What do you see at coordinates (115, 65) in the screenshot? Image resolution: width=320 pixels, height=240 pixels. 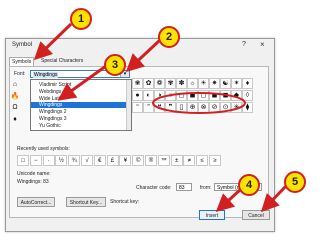 I see `callout-badge-3: 3` at bounding box center [115, 65].